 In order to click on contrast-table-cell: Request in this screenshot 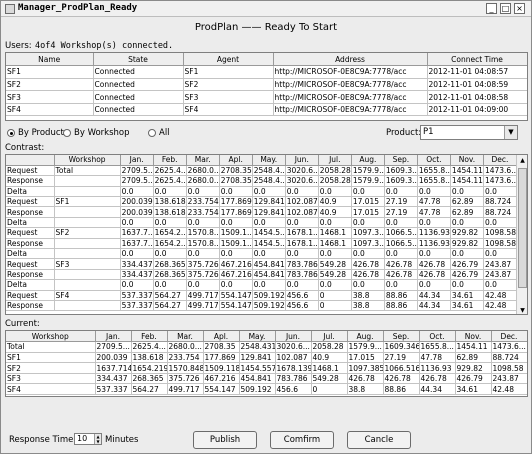, I will do `click(30, 233)`.